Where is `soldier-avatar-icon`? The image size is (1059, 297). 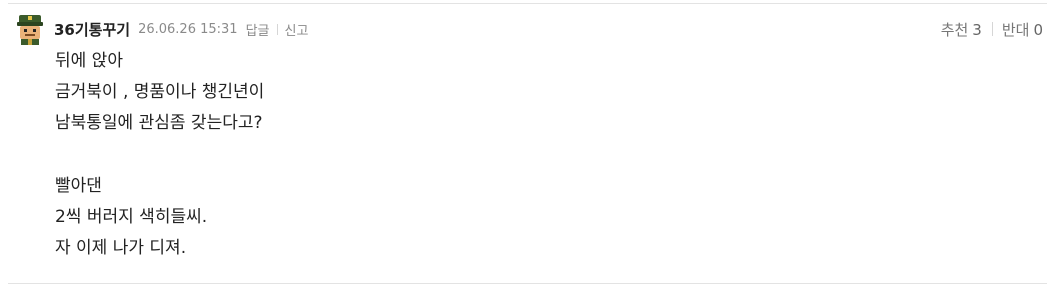
soldier-avatar-icon is located at coordinates (30, 29).